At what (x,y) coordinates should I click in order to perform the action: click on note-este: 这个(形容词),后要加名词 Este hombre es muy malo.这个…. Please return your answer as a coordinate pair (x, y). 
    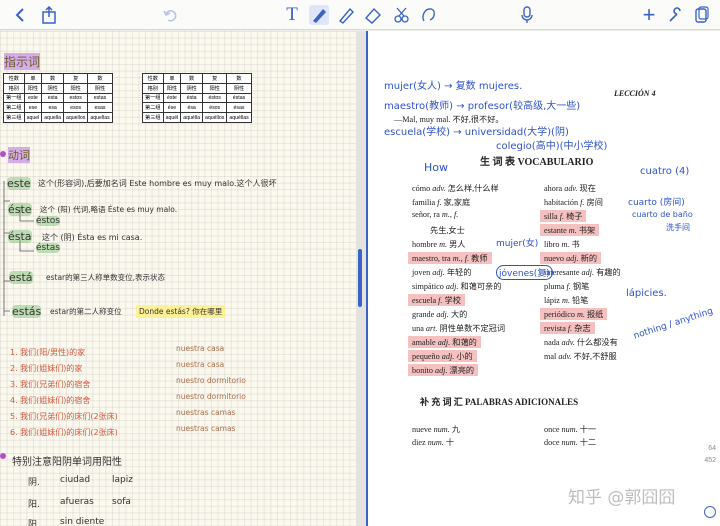
    Looking at the image, I should click on (157, 183).